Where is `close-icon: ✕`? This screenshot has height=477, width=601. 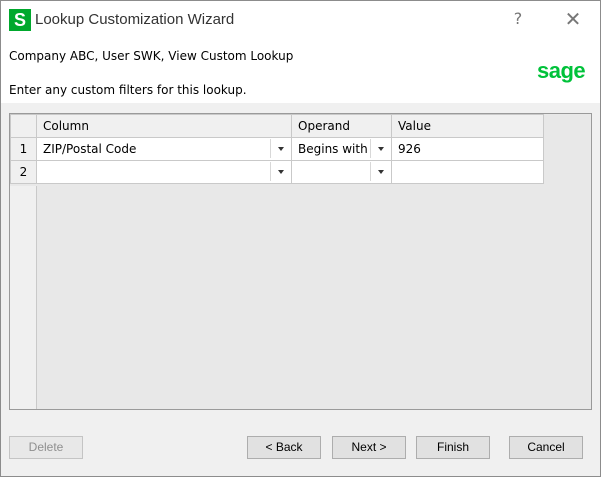
close-icon: ✕ is located at coordinates (573, 19).